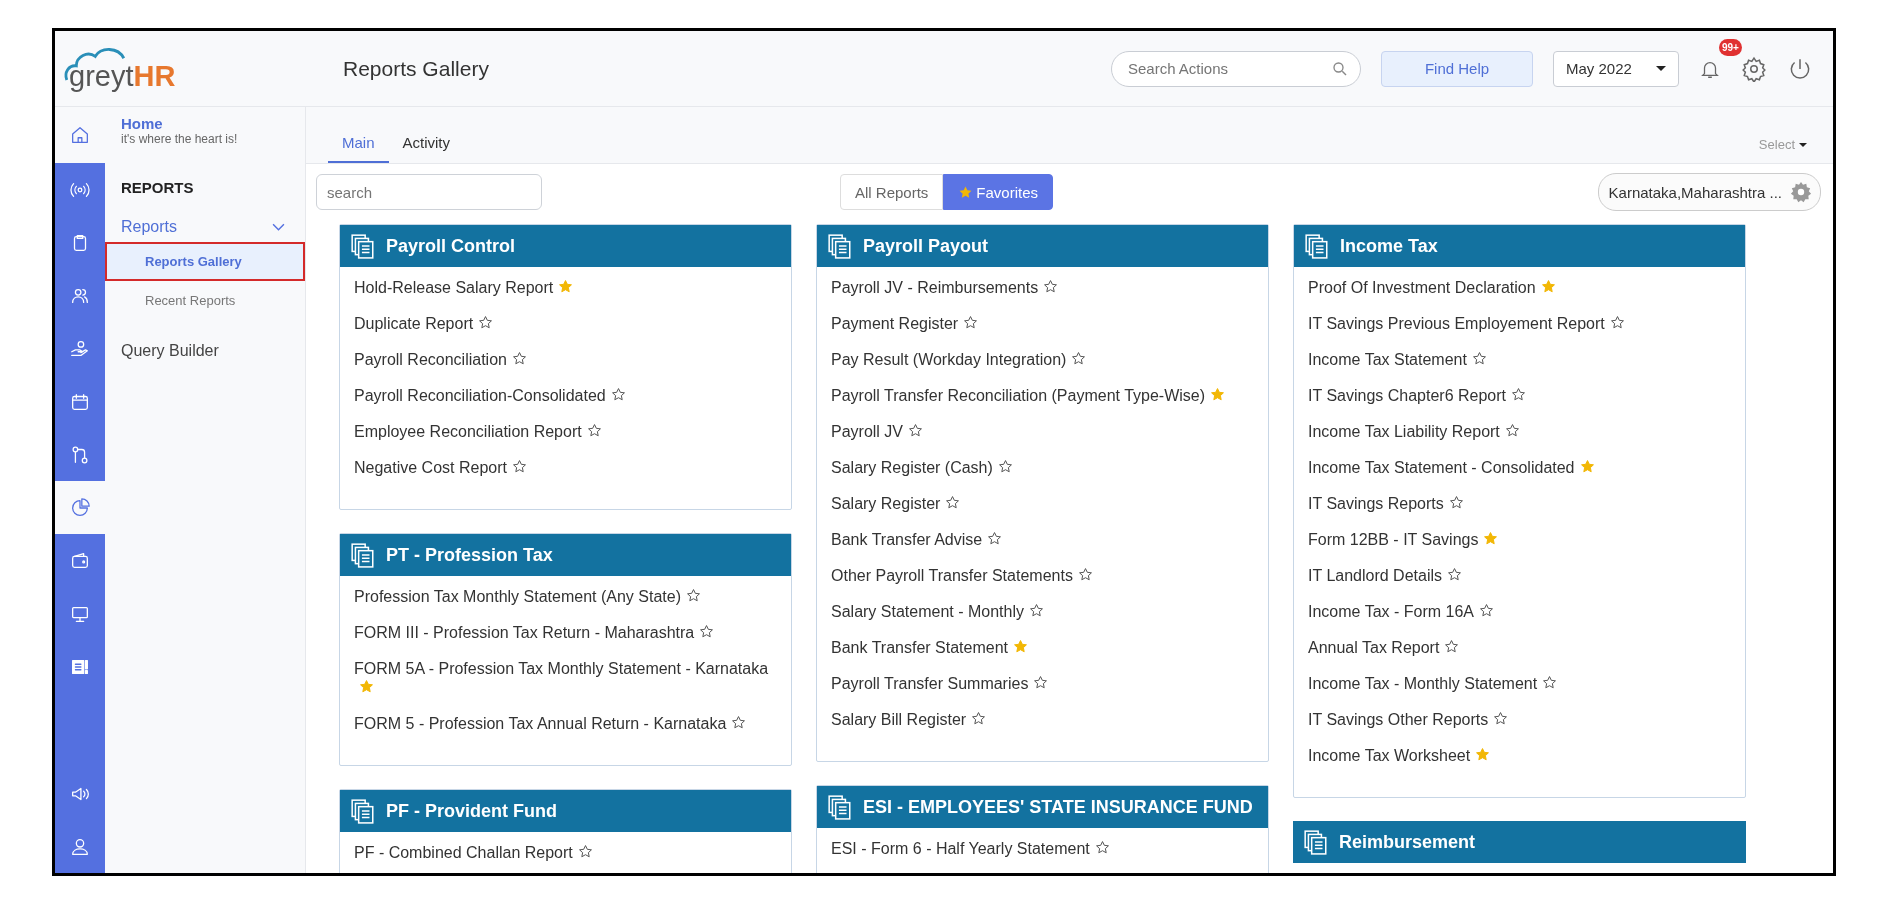 This screenshot has width=1896, height=909. What do you see at coordinates (1236, 68) in the screenshot?
I see `search-actions-field: Search Actions` at bounding box center [1236, 68].